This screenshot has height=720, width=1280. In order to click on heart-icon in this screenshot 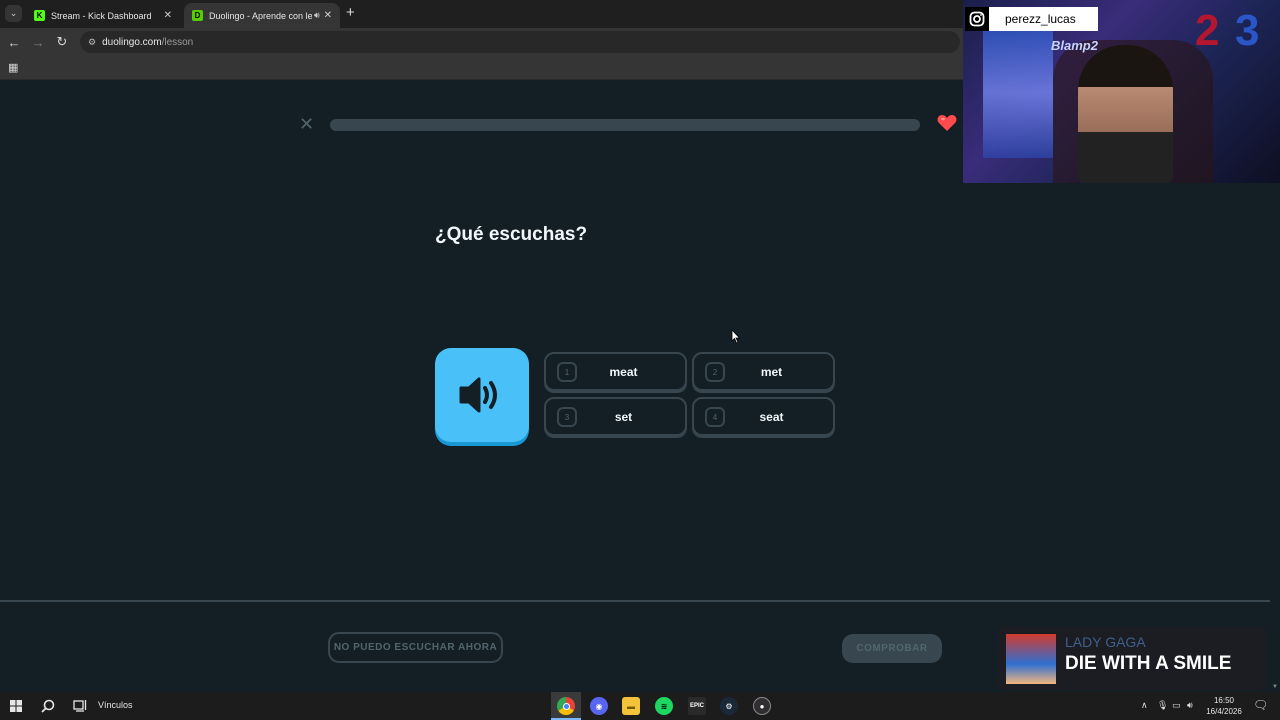, I will do `click(947, 125)`.